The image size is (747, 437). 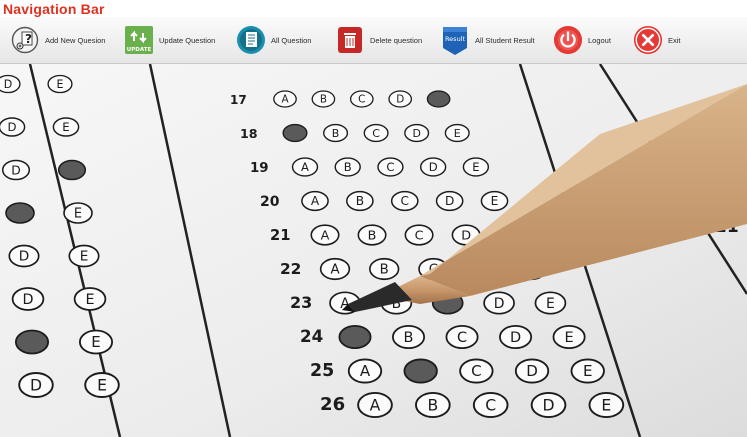 I want to click on logout-label: Logout, so click(x=599, y=40).